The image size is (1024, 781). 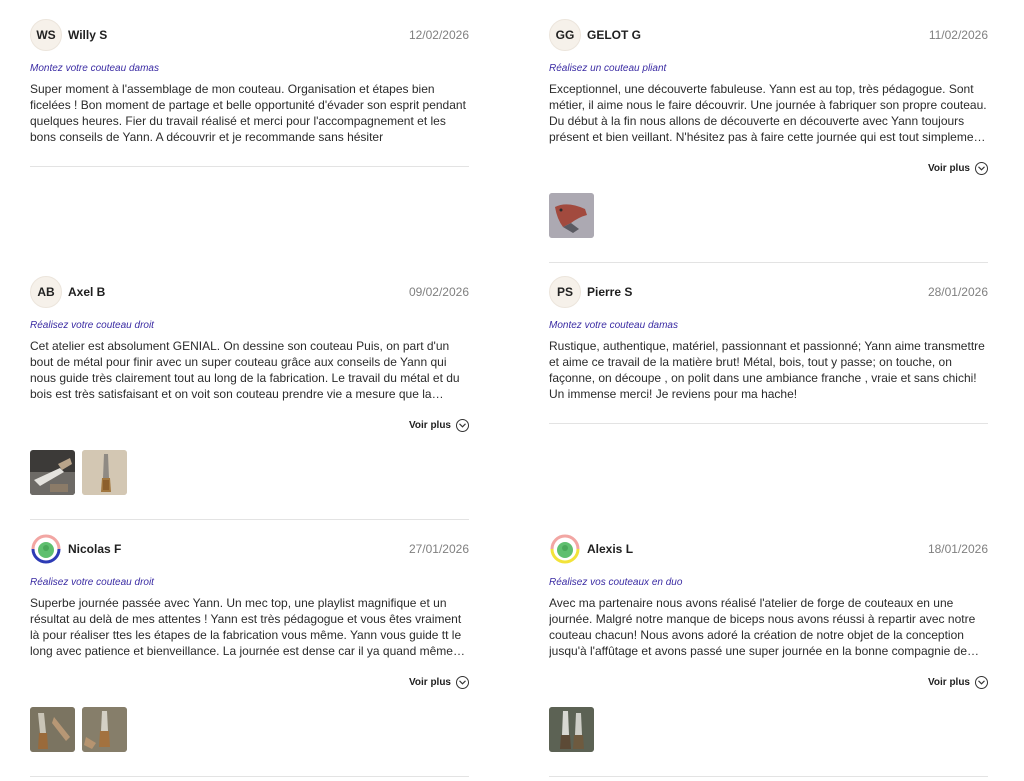 What do you see at coordinates (768, 583) in the screenshot?
I see `product-link: Réalisez vos couteaux en duo` at bounding box center [768, 583].